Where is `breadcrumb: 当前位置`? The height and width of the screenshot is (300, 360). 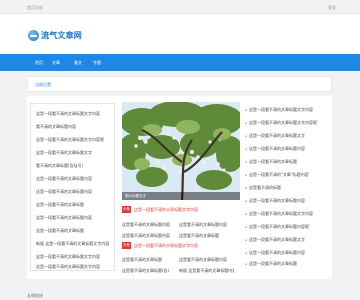
breadcrumb: 当前位置 is located at coordinates (179, 84).